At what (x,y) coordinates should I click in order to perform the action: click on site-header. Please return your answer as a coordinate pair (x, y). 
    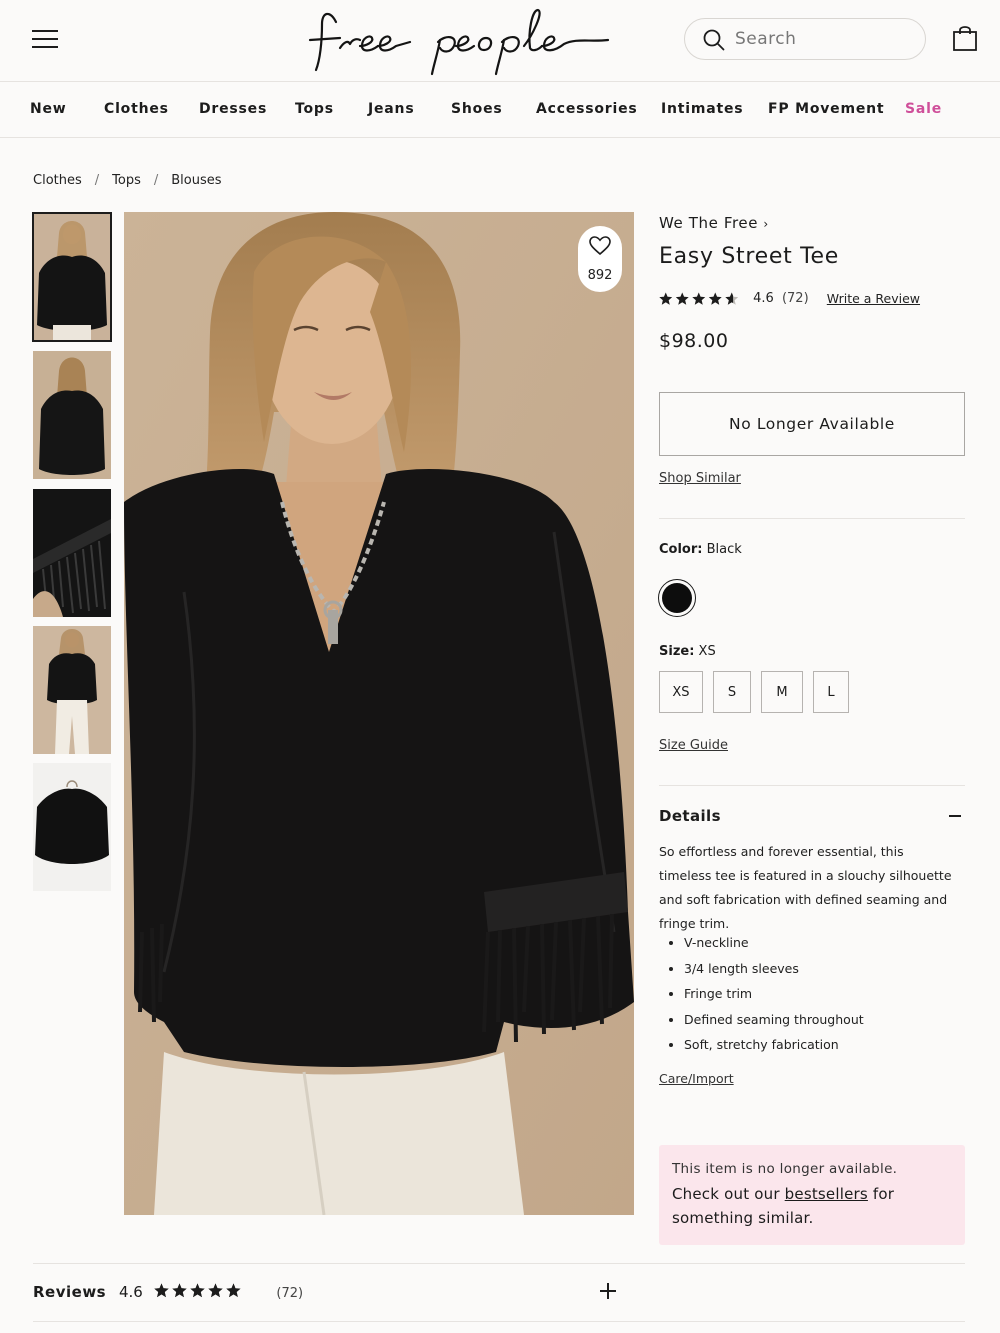
    Looking at the image, I should click on (500, 41).